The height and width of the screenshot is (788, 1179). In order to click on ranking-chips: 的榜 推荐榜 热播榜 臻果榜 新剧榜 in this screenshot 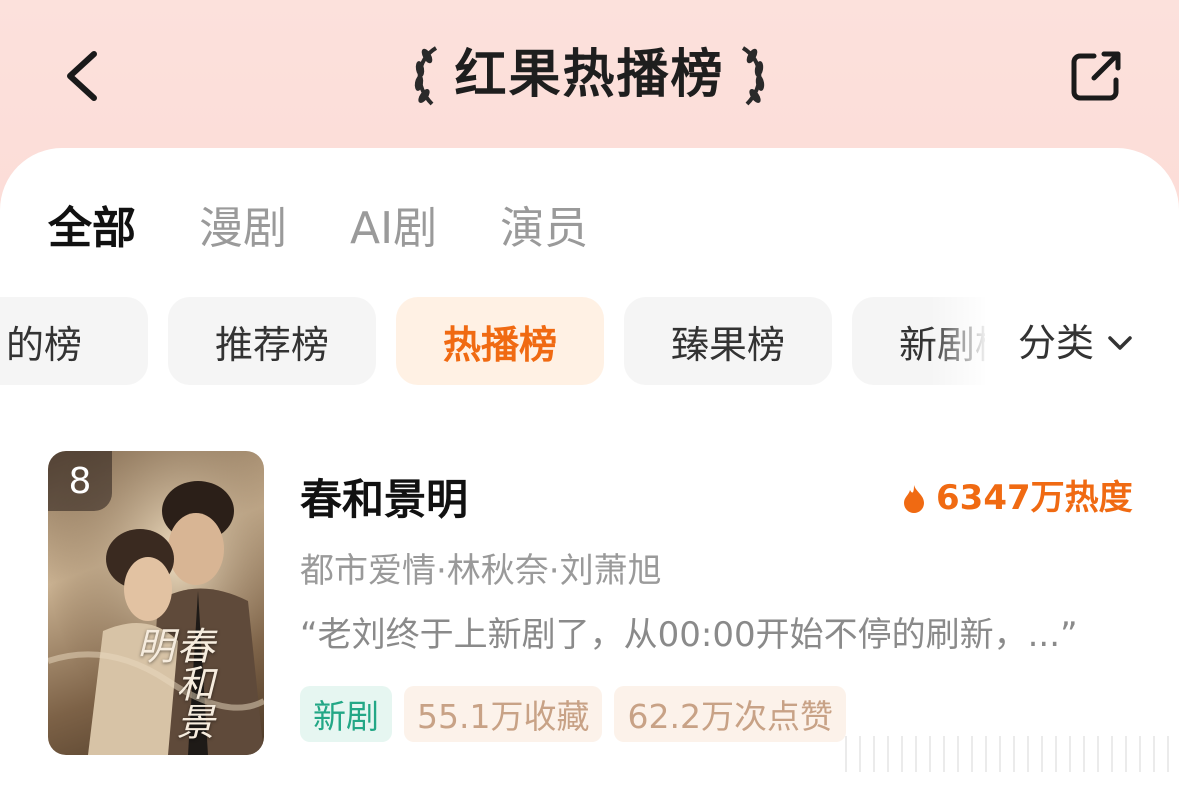, I will do `click(492, 341)`.